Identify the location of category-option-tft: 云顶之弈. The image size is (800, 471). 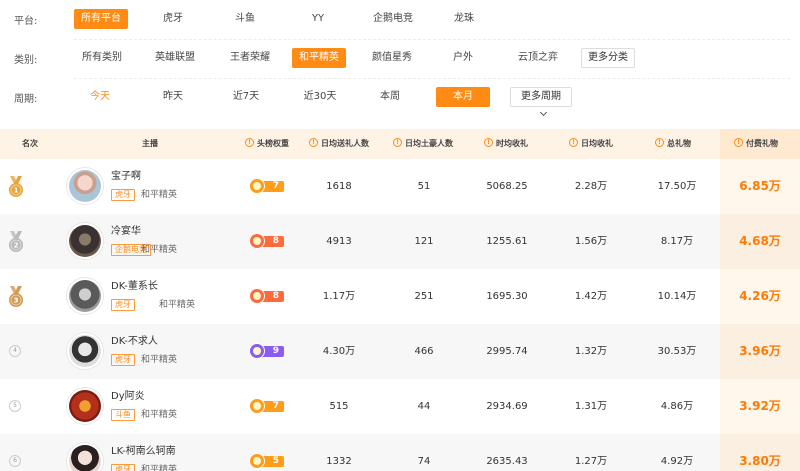
(538, 58).